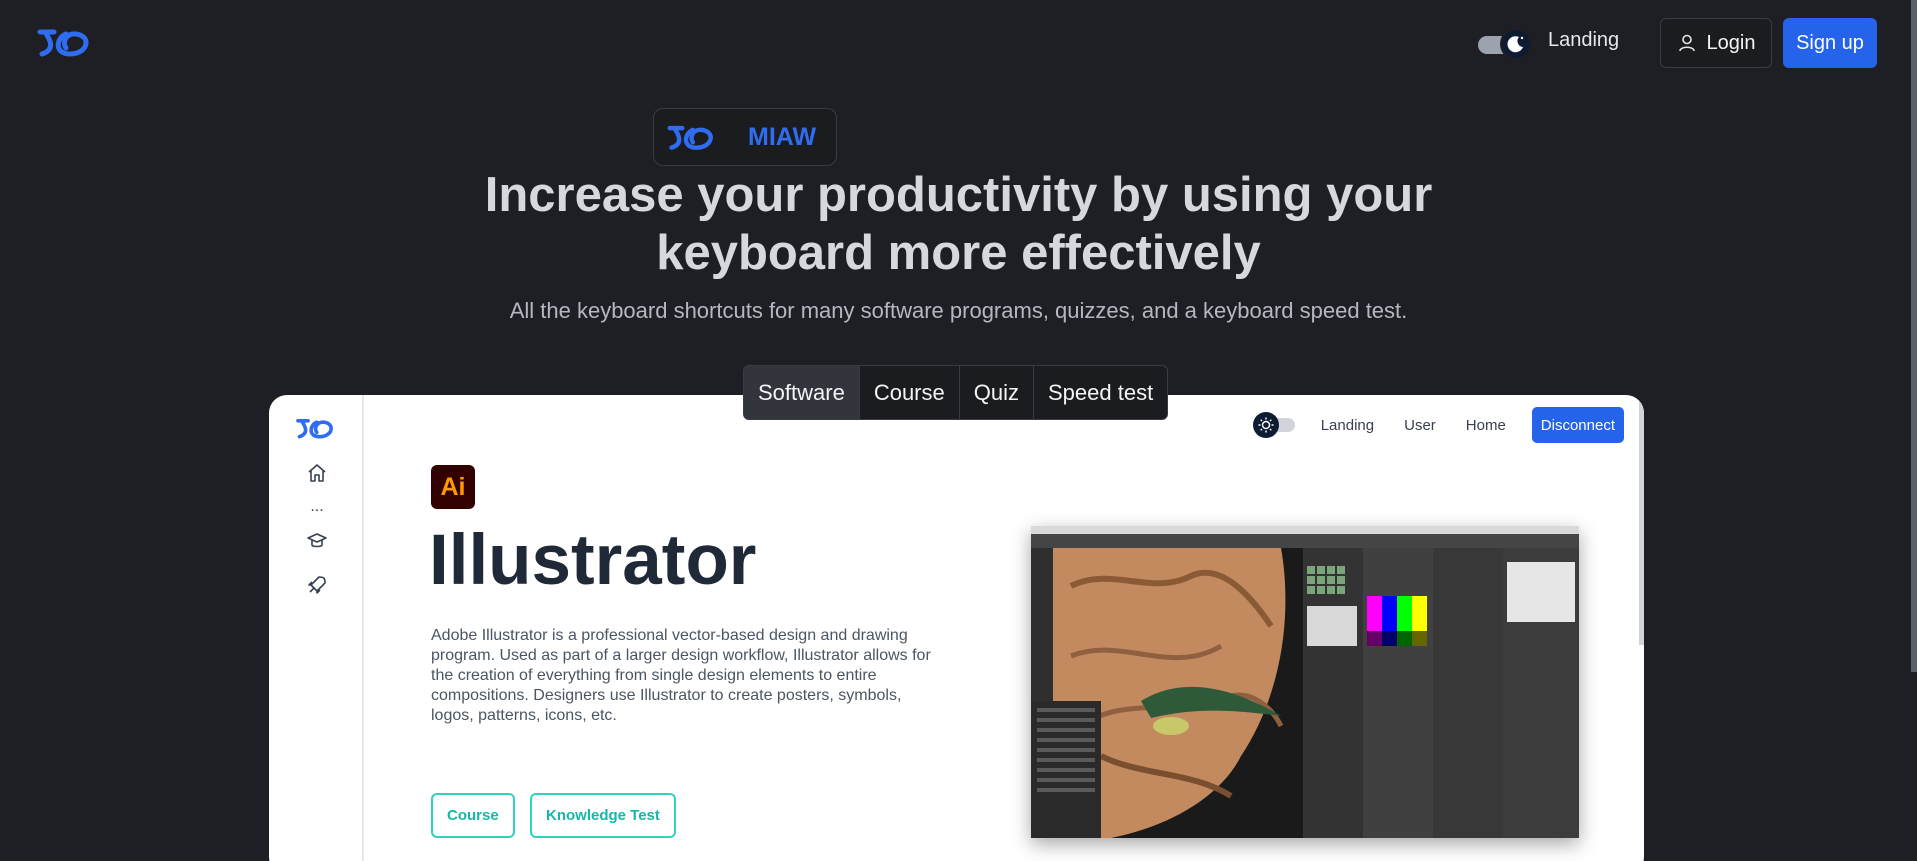 The height and width of the screenshot is (861, 1917). I want to click on preview-theme-toggle, so click(1274, 425).